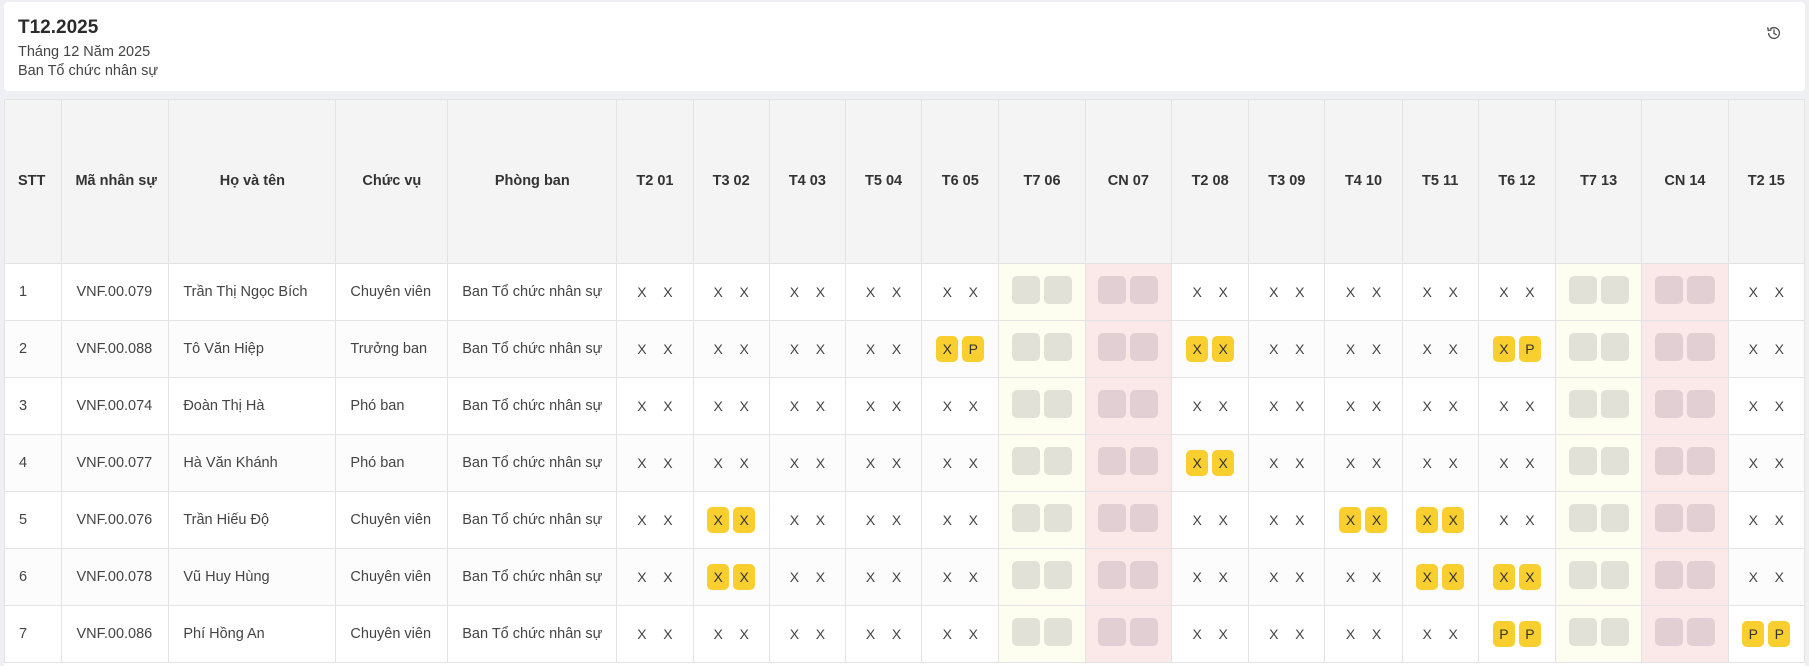  I want to click on history-button, so click(1774, 33).